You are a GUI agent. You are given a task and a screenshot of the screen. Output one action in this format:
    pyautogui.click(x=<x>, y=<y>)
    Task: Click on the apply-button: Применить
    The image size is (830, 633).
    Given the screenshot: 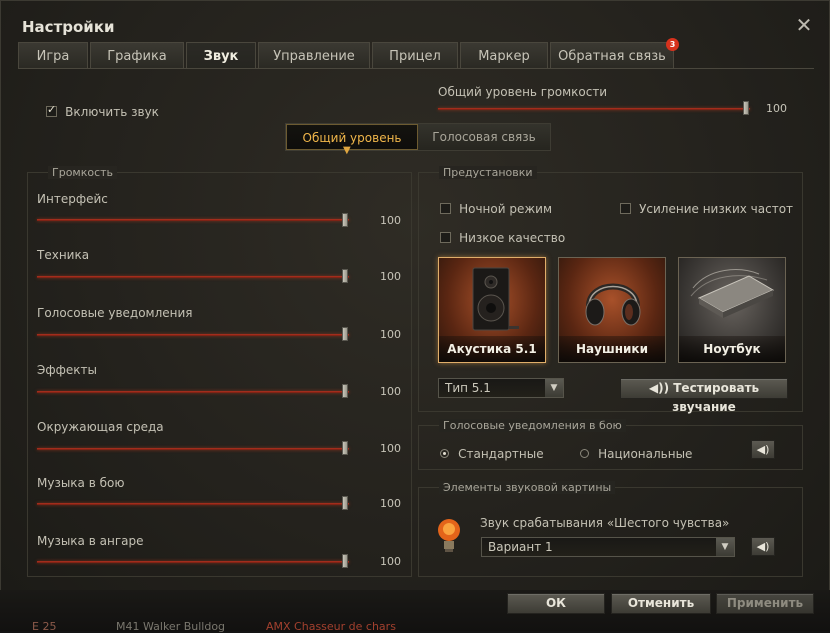 What is the action you would take?
    pyautogui.click(x=765, y=603)
    